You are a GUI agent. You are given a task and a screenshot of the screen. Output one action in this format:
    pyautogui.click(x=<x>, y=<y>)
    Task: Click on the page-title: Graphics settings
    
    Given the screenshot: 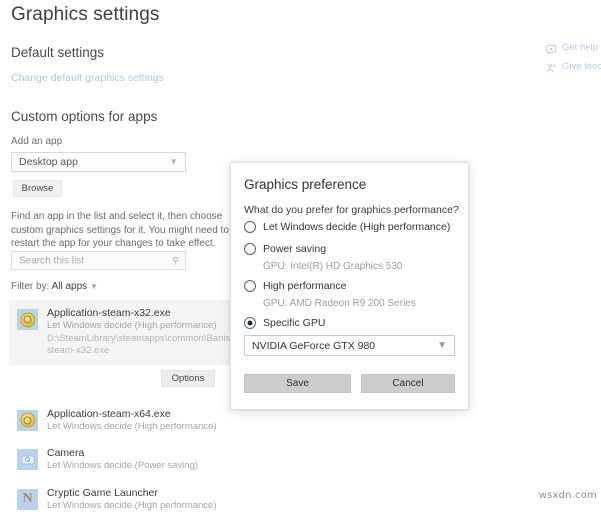 What is the action you would take?
    pyautogui.click(x=85, y=15)
    